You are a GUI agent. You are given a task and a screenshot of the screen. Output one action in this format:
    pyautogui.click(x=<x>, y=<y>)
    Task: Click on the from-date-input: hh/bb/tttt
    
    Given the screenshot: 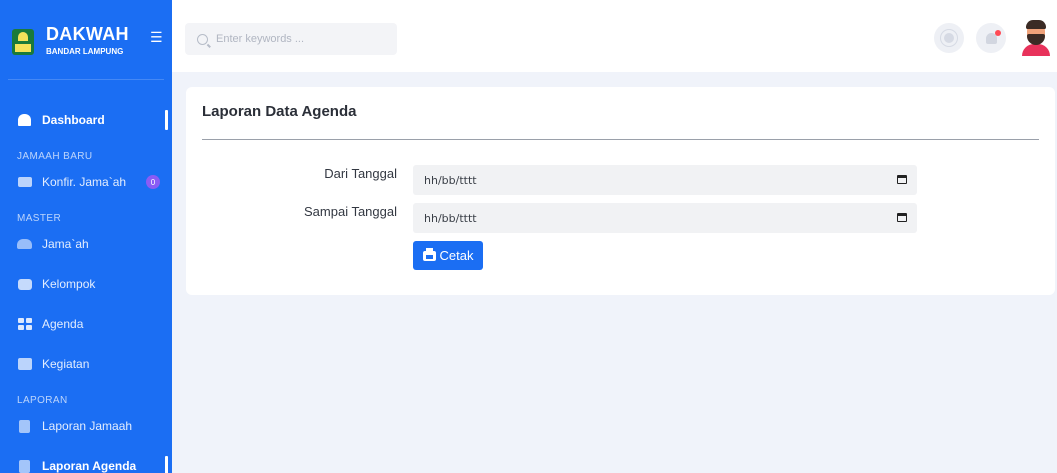 What is the action you would take?
    pyautogui.click(x=665, y=180)
    